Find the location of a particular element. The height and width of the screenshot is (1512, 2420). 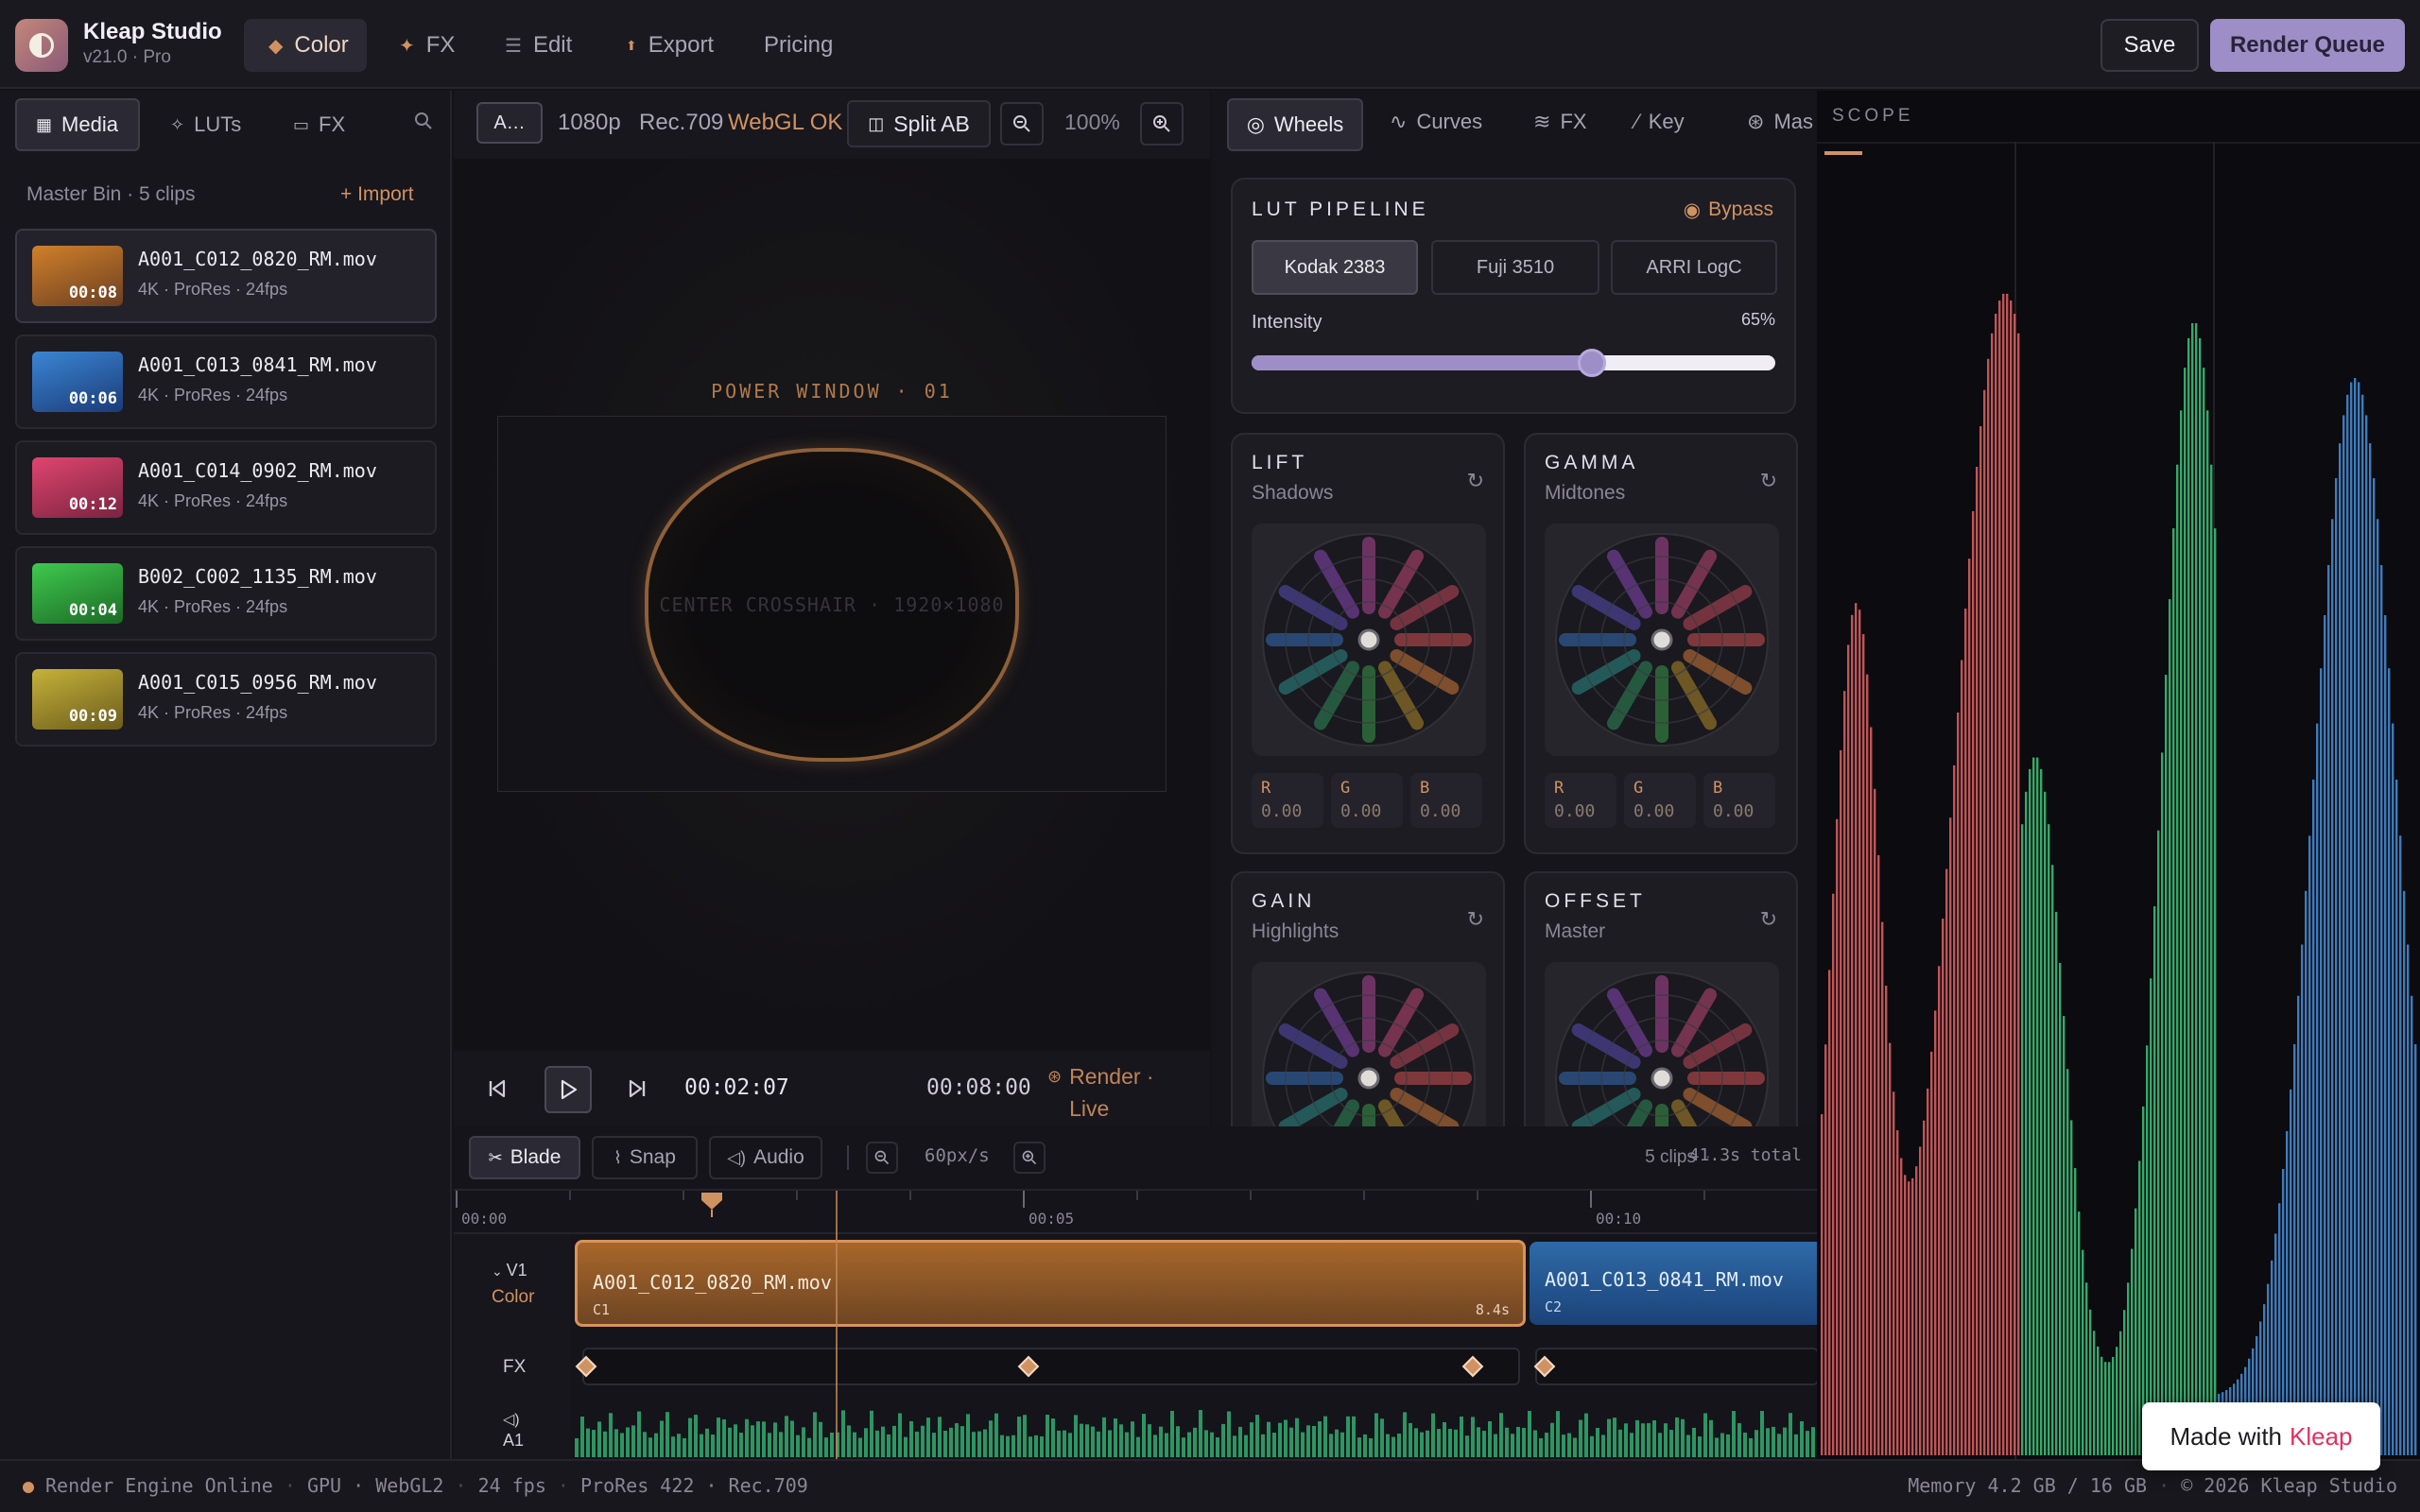

time-ruler: 00:00 00:05 00:10 is located at coordinates (1135, 1211).